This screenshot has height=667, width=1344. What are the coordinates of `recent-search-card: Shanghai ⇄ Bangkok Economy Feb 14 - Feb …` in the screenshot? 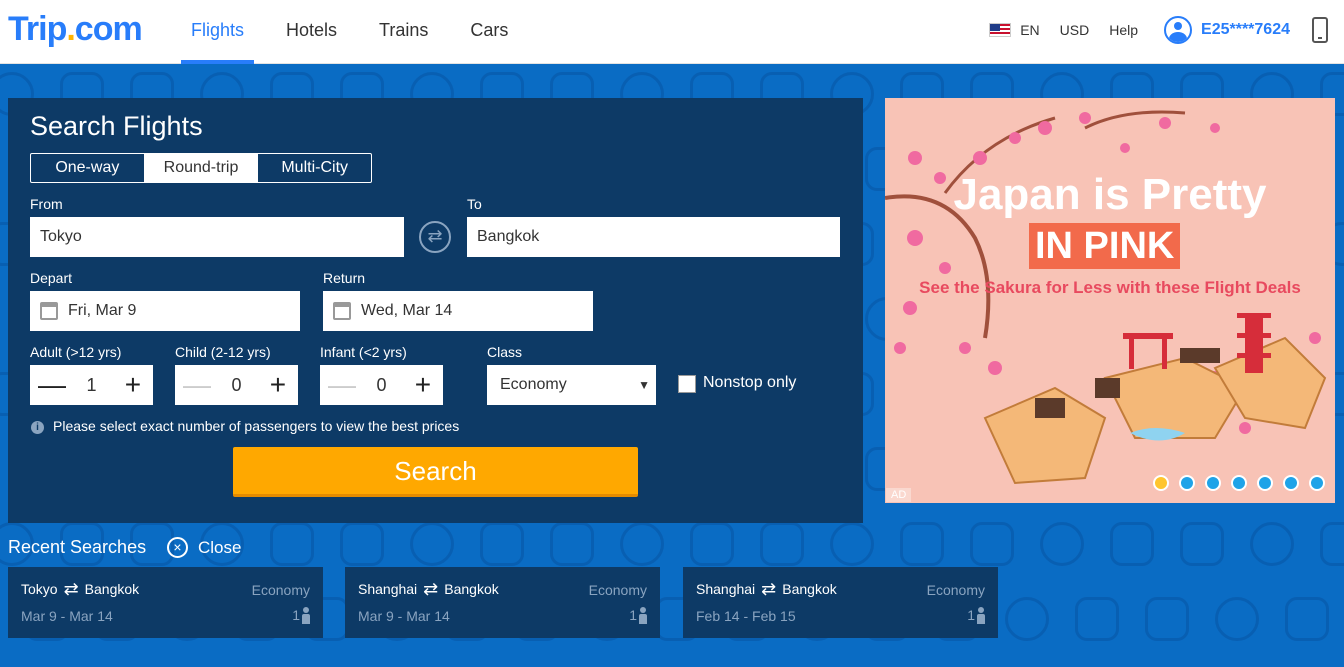 It's located at (840, 602).